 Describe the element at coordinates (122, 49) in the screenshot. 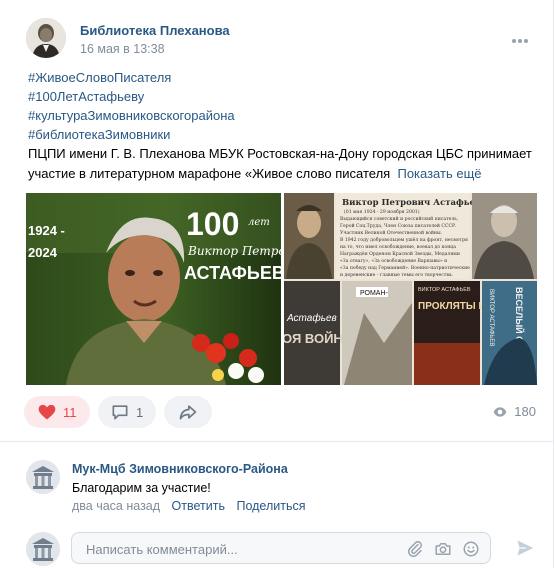

I see `post-date: 16 мая в 13:38` at that location.